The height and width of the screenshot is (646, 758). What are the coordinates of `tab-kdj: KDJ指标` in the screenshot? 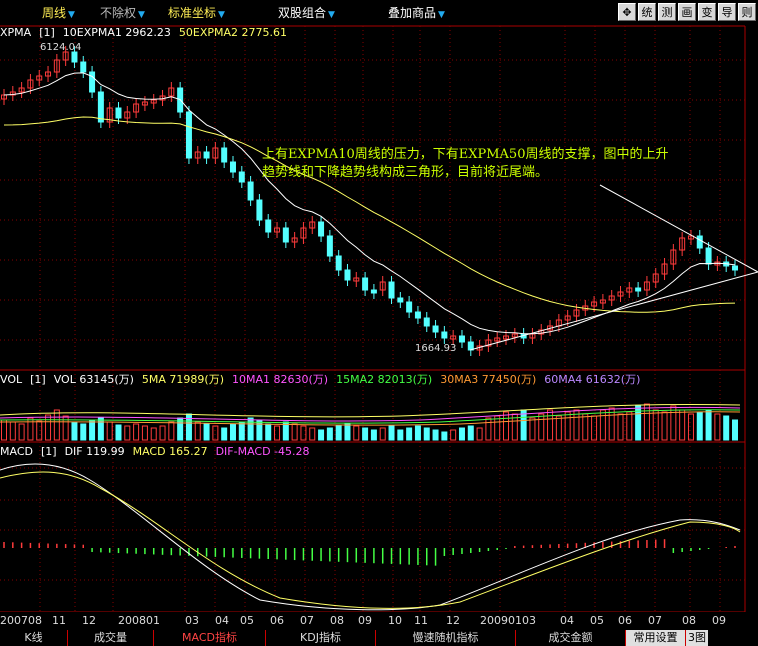 It's located at (321, 638).